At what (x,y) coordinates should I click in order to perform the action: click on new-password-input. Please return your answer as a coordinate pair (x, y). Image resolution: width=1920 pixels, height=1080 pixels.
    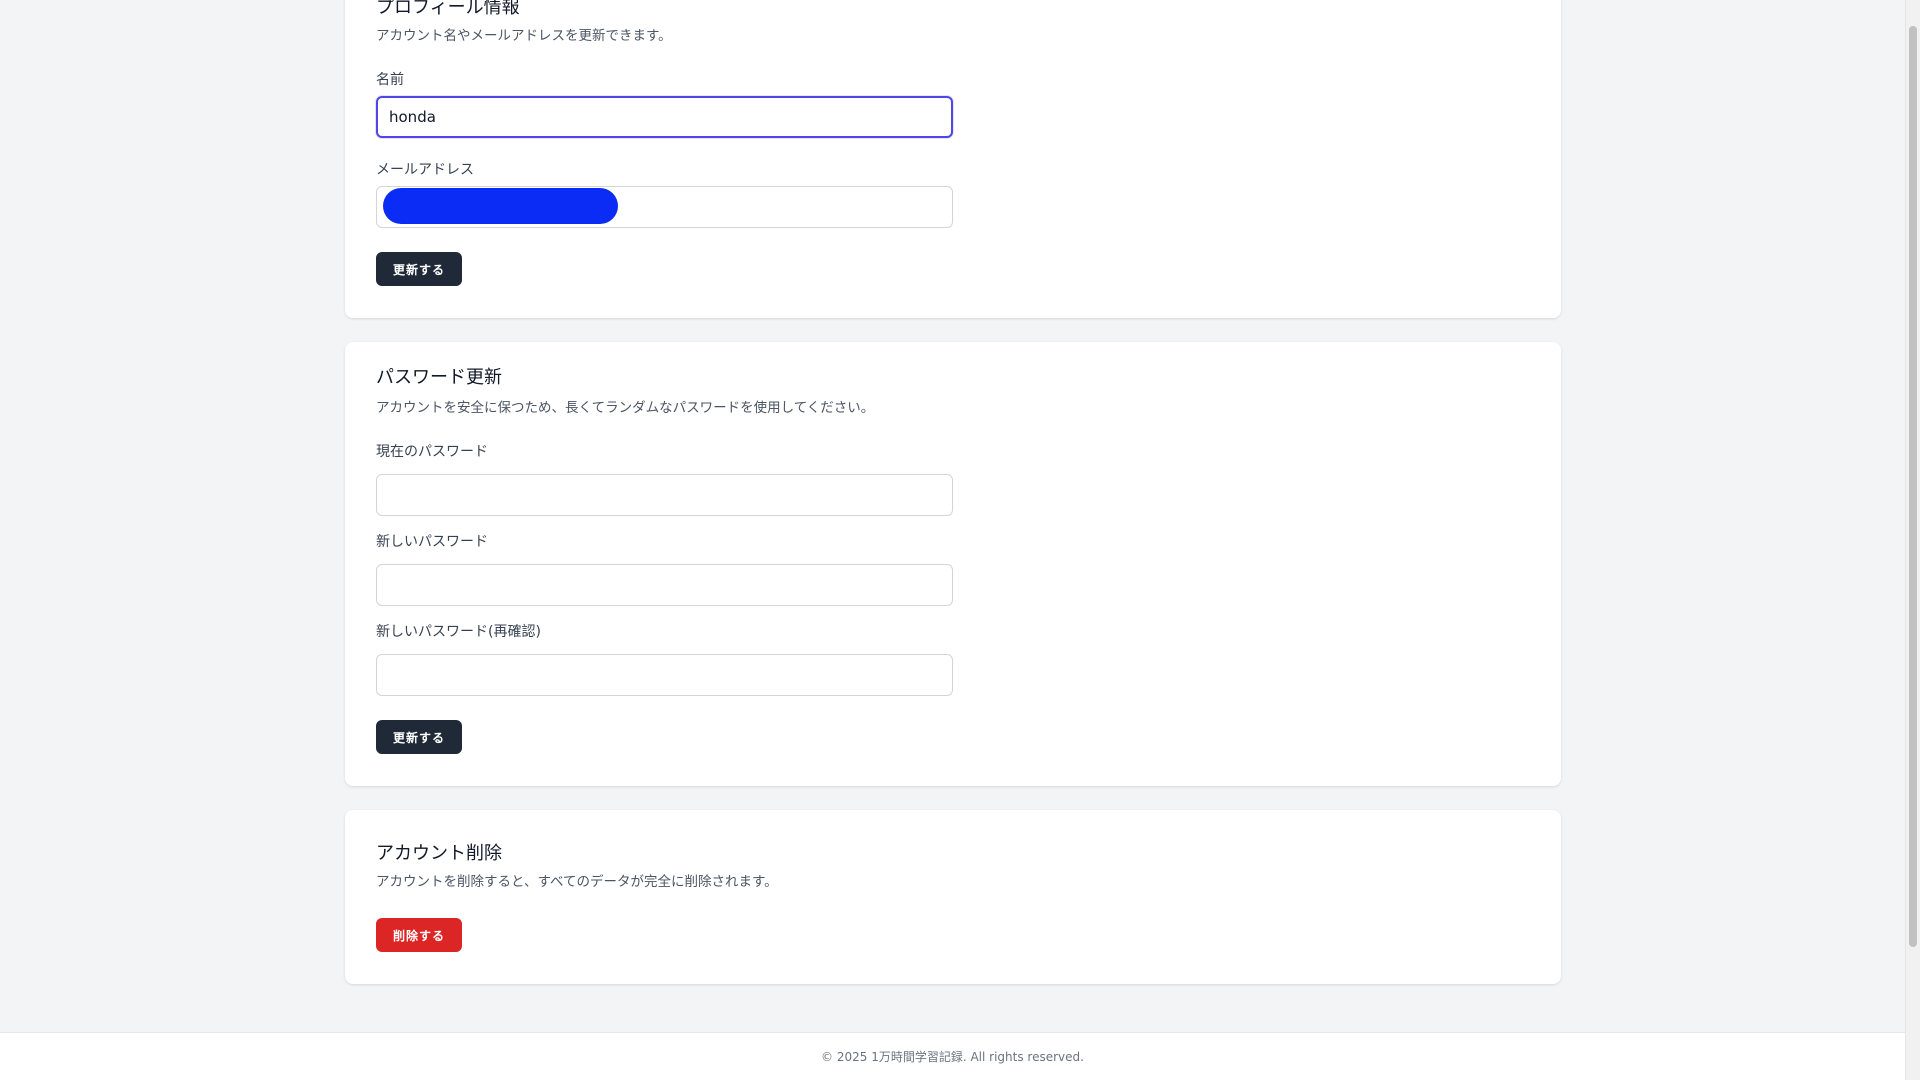
    Looking at the image, I should click on (664, 585).